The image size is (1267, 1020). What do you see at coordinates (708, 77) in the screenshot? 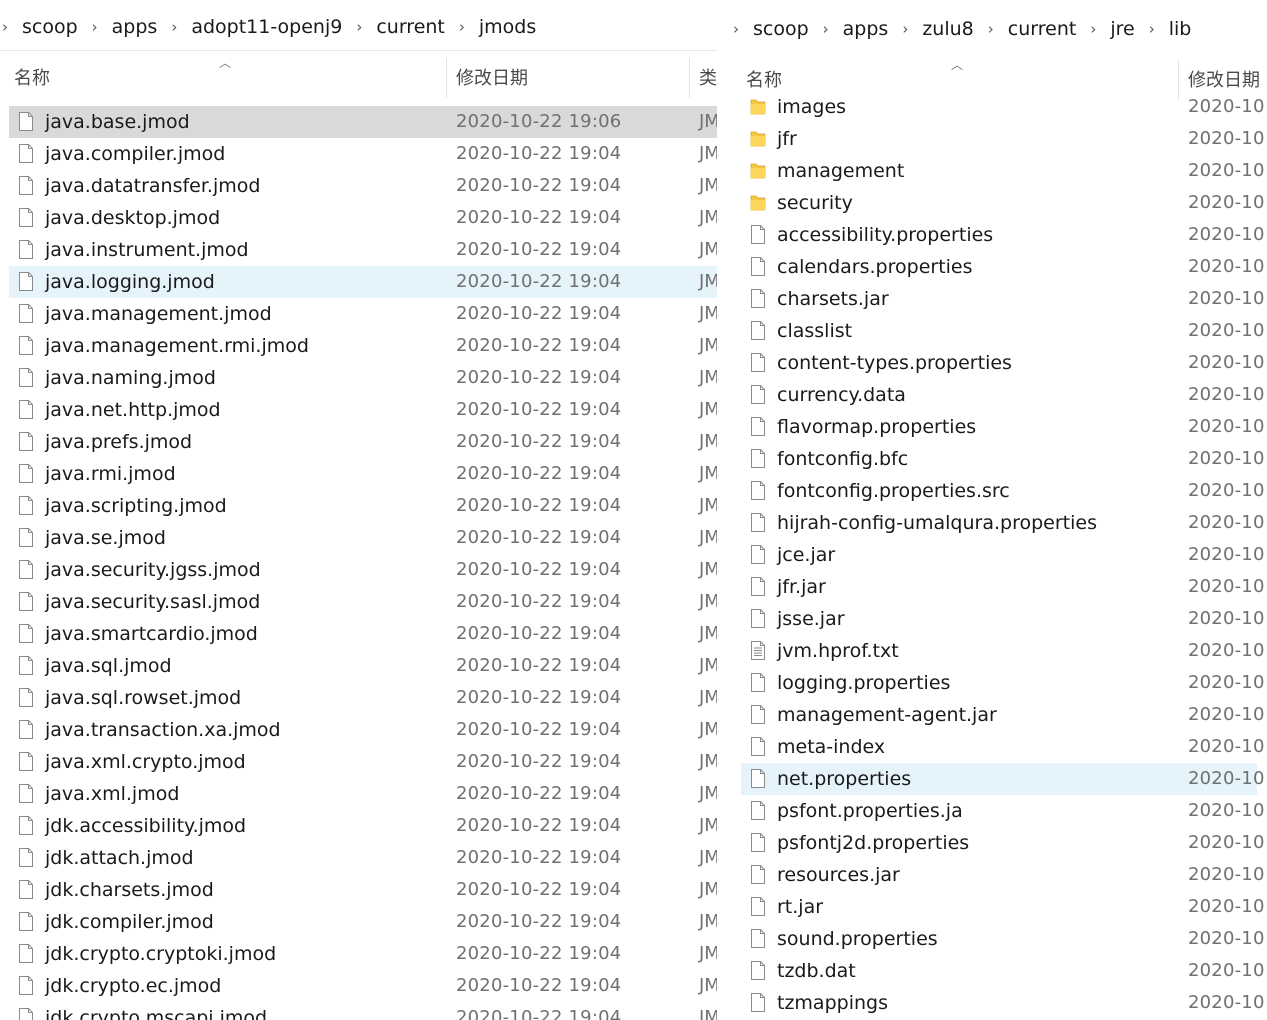
I see `column-header-type: 类` at bounding box center [708, 77].